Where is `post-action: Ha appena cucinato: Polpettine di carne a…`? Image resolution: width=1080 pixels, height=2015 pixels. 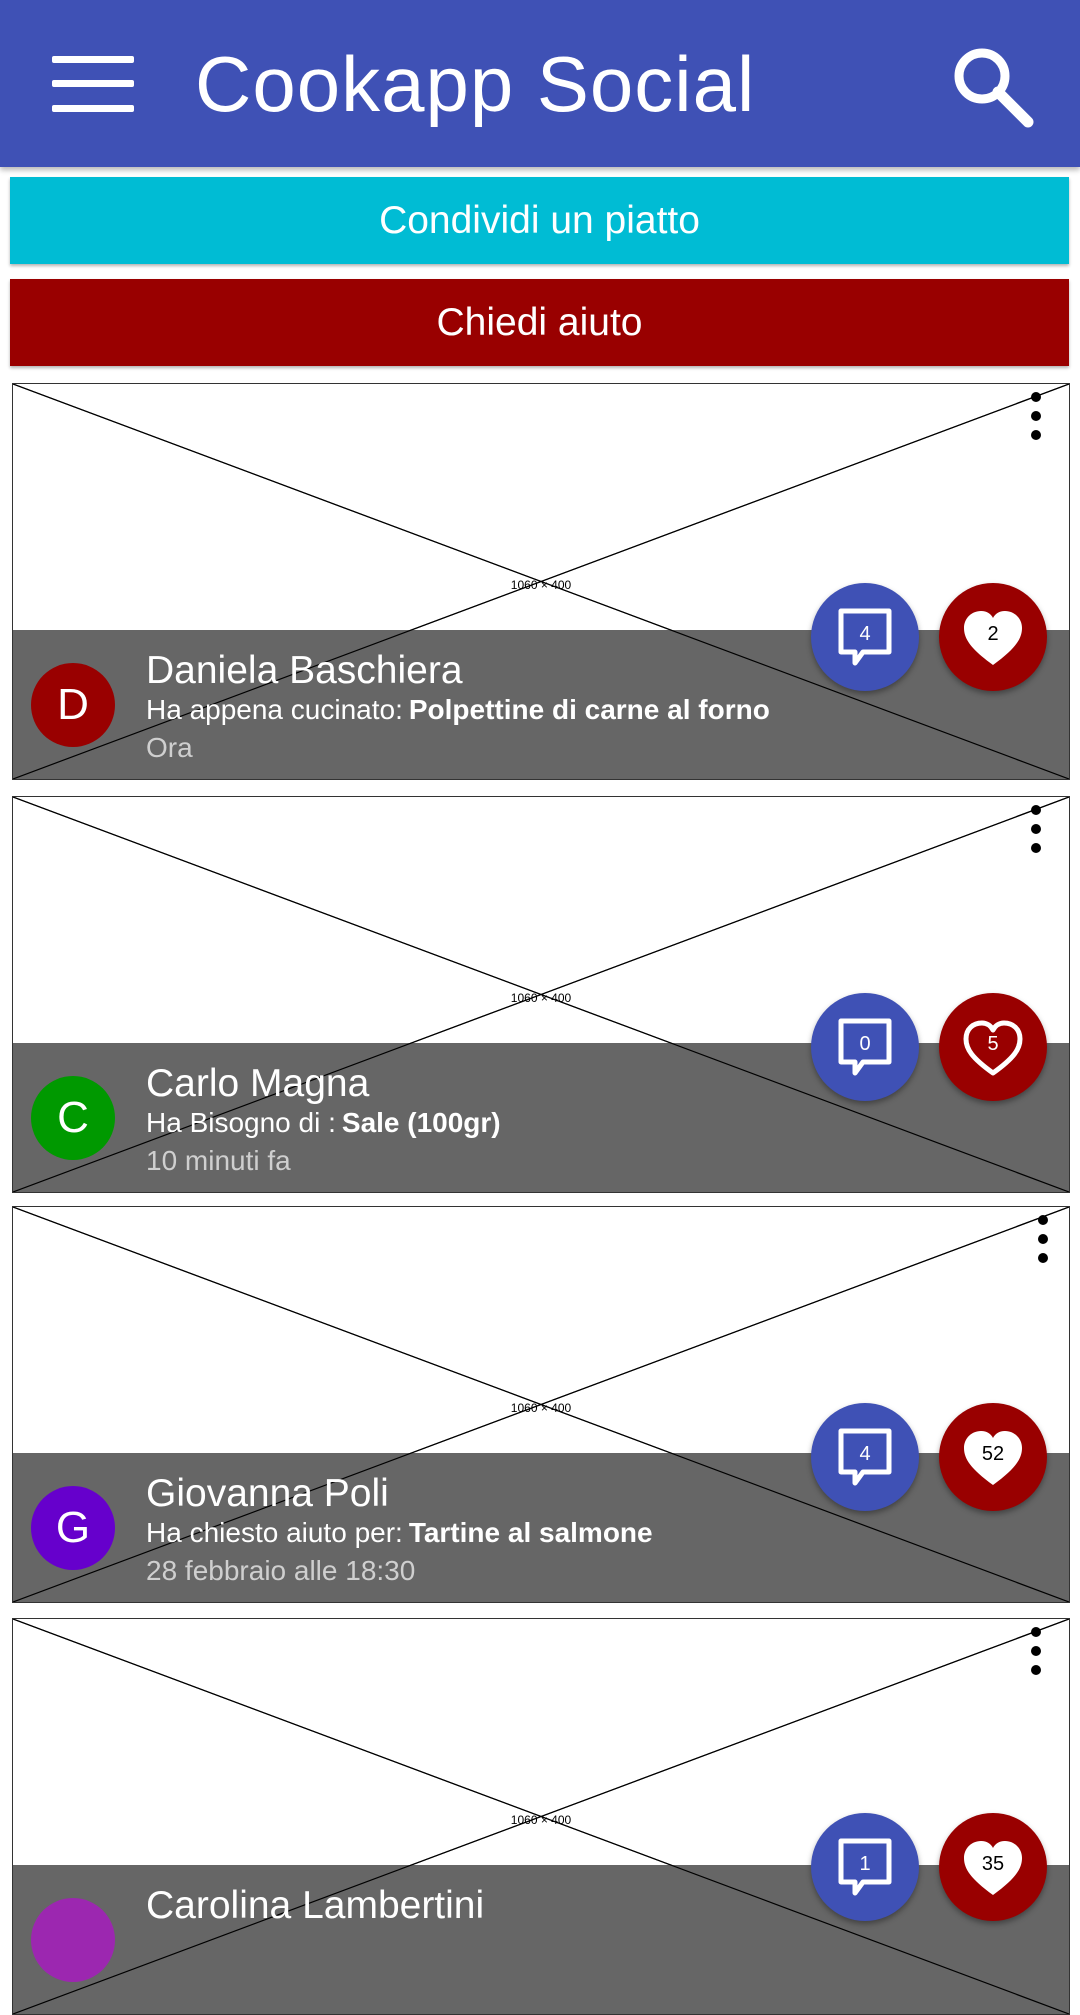 post-action: Ha appena cucinato: Polpettine di carne a… is located at coordinates (458, 710).